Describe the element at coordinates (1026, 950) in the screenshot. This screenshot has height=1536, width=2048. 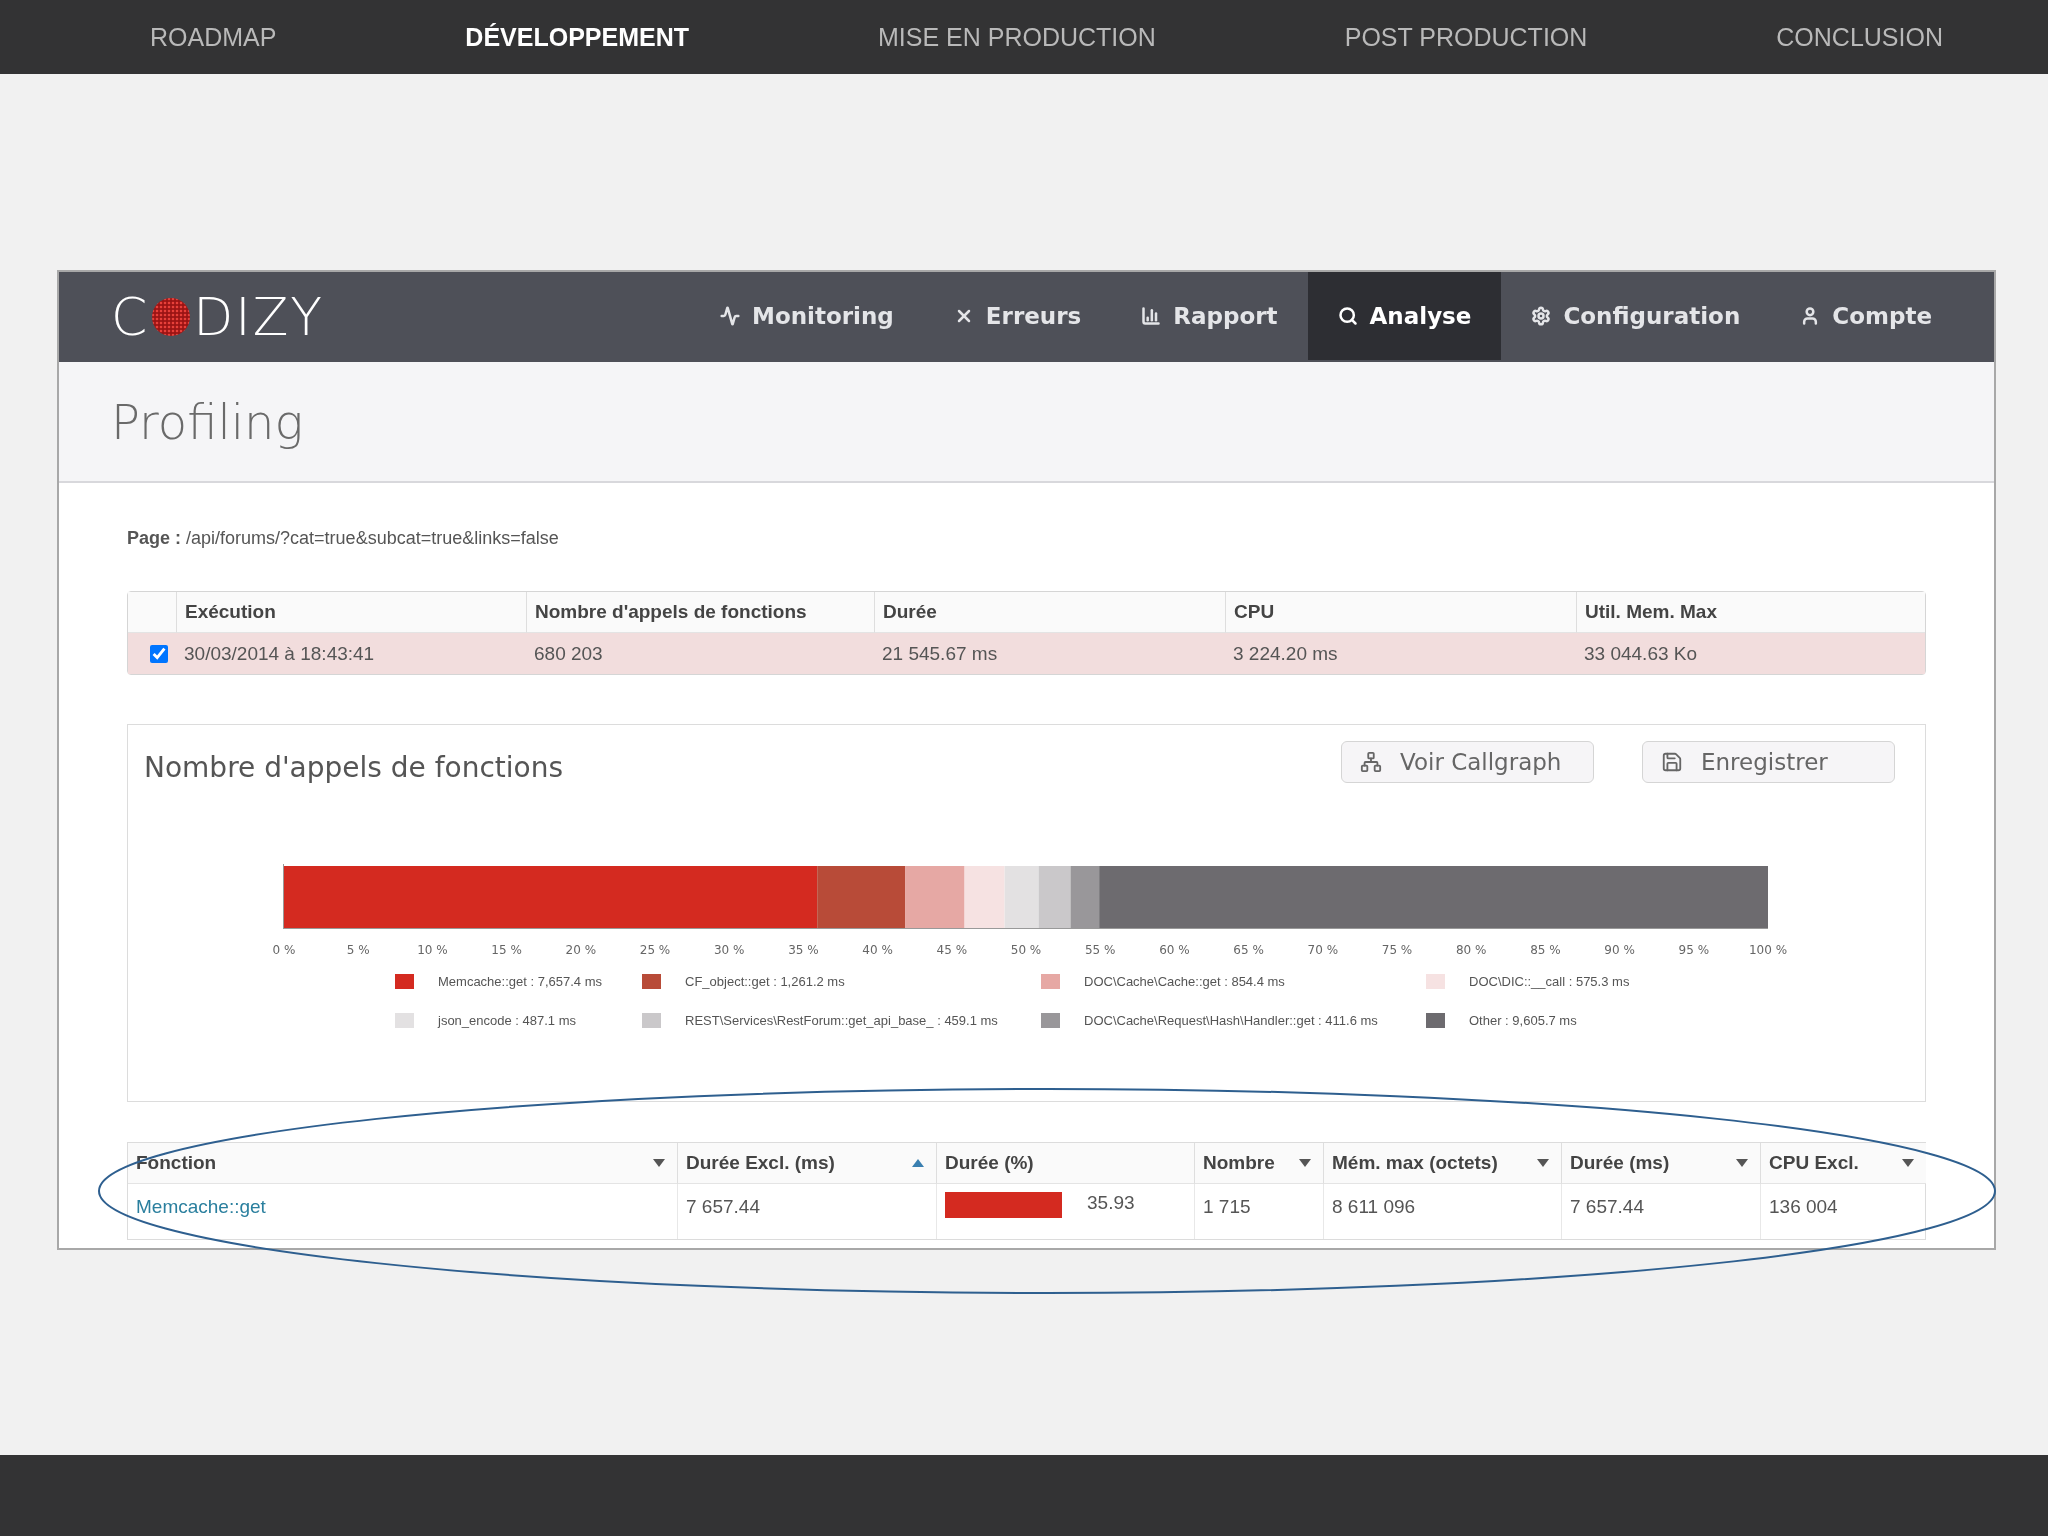
I see `tick-label: 50 %` at that location.